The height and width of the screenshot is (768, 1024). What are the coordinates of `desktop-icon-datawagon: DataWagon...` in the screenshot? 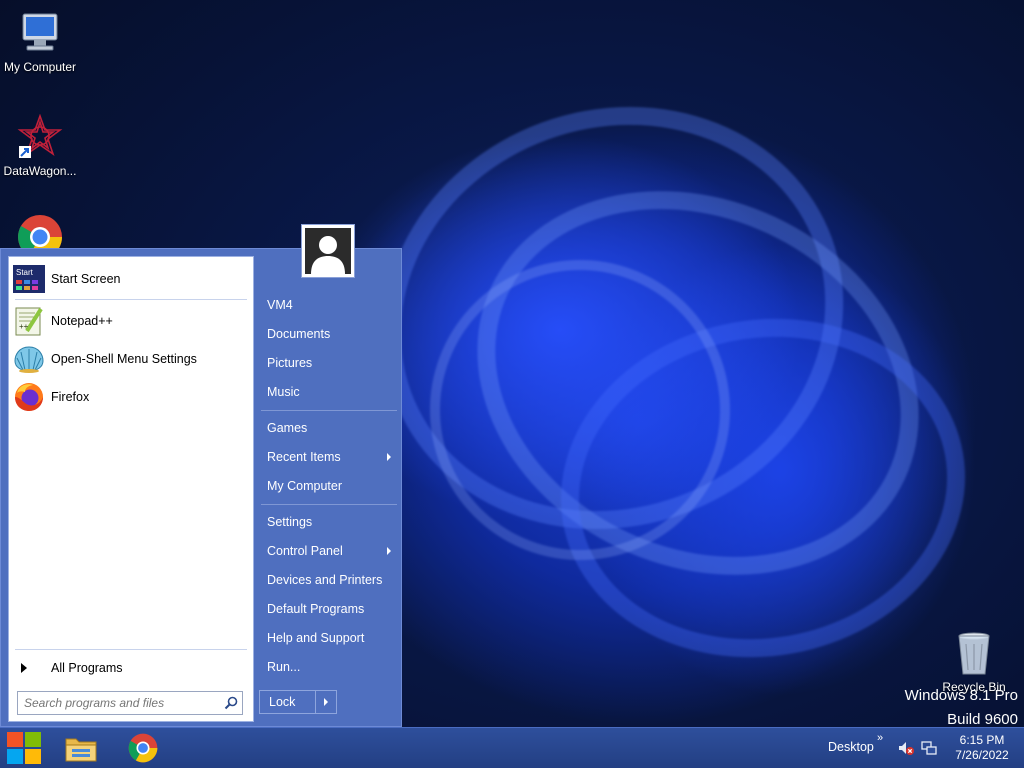 It's located at (40, 145).